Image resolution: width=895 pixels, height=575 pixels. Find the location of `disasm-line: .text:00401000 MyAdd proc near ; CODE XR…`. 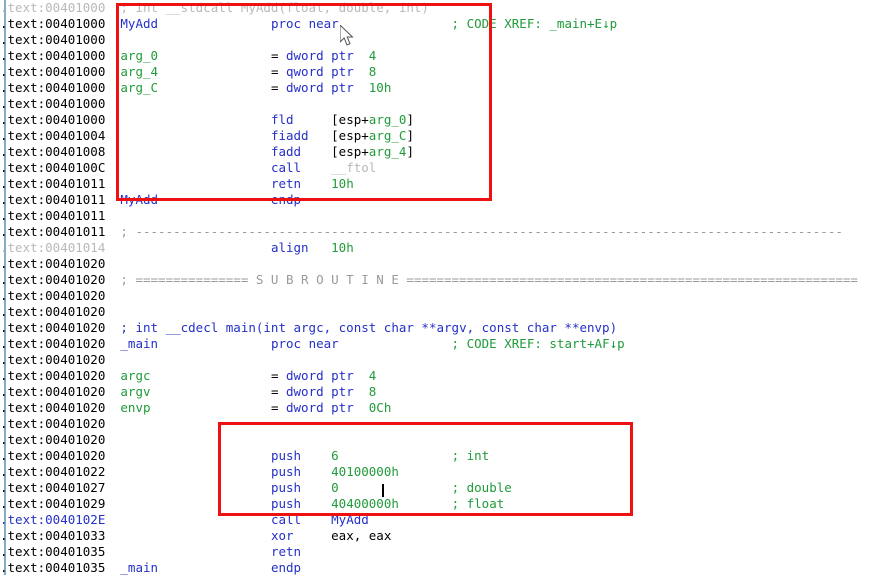

disasm-line: .text:00401000 MyAdd proc near ; CODE XR… is located at coordinates (447, 24).